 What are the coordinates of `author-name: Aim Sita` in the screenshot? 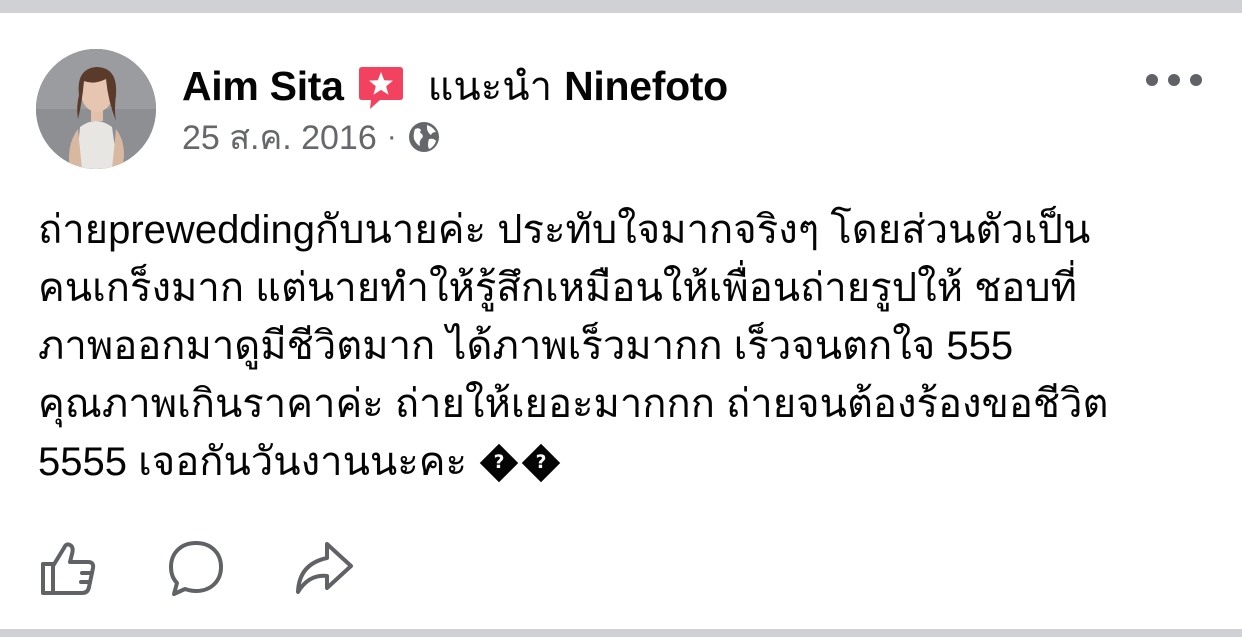 It's located at (263, 86).